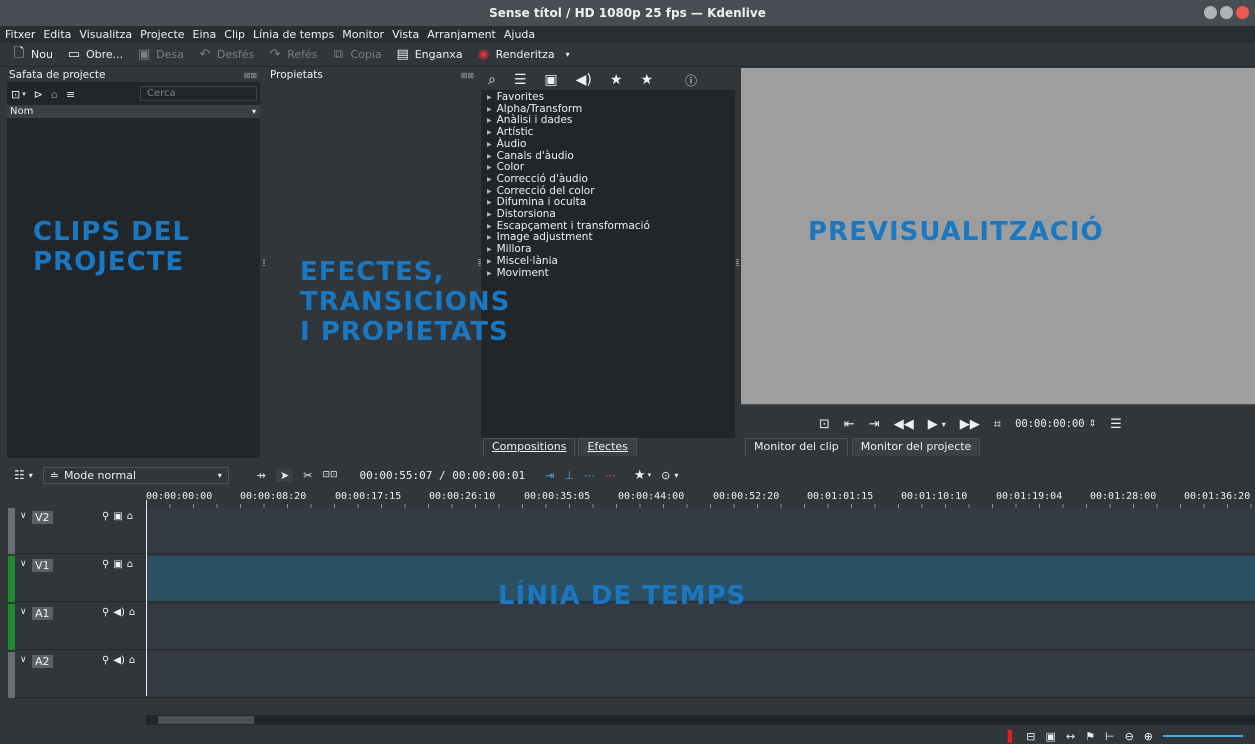 This screenshot has width=1255, height=744. Describe the element at coordinates (584, 80) in the screenshot. I see `audio-effects-icon: ◀)` at that location.